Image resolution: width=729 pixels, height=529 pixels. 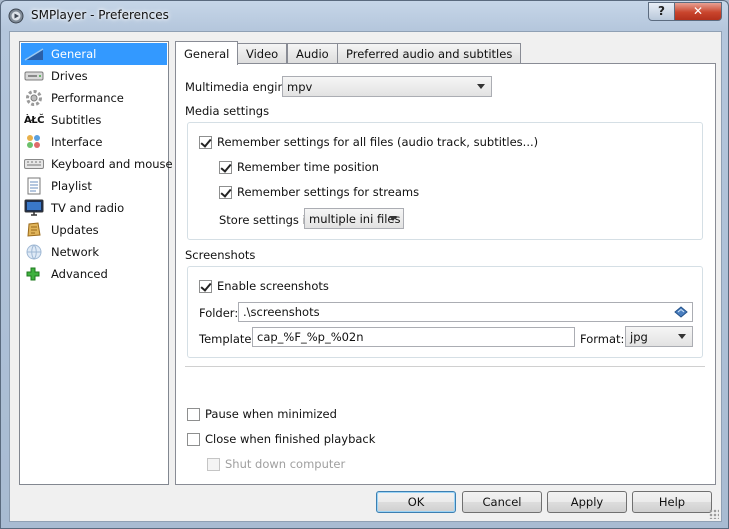 What do you see at coordinates (262, 53) in the screenshot?
I see `tab-video: Video` at bounding box center [262, 53].